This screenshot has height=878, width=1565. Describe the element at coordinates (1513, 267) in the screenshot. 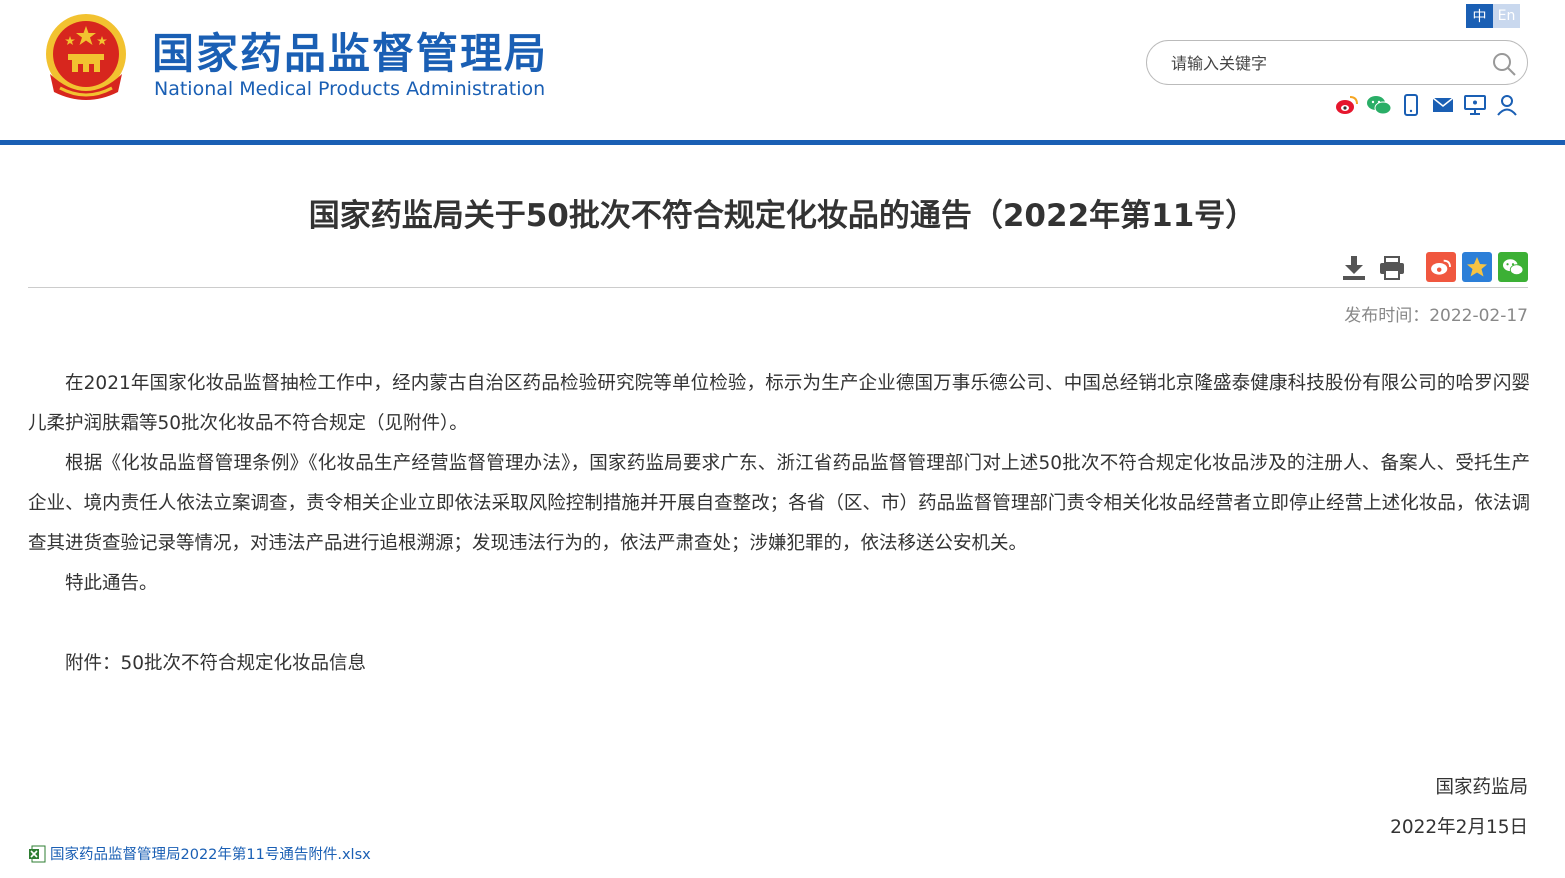

I see `share-wechat-icon` at that location.